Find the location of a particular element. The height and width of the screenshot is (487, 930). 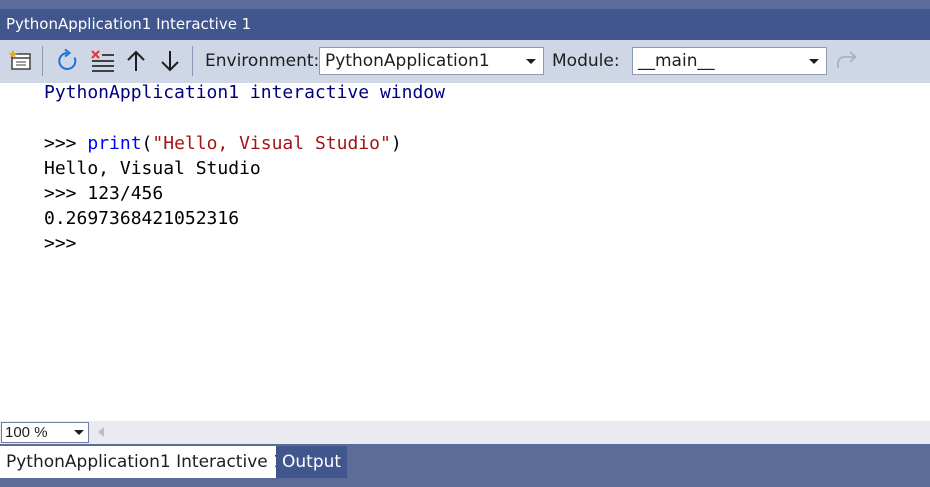

tab-interactive: PythonApplication1 Interactive 1 is located at coordinates (145, 462).